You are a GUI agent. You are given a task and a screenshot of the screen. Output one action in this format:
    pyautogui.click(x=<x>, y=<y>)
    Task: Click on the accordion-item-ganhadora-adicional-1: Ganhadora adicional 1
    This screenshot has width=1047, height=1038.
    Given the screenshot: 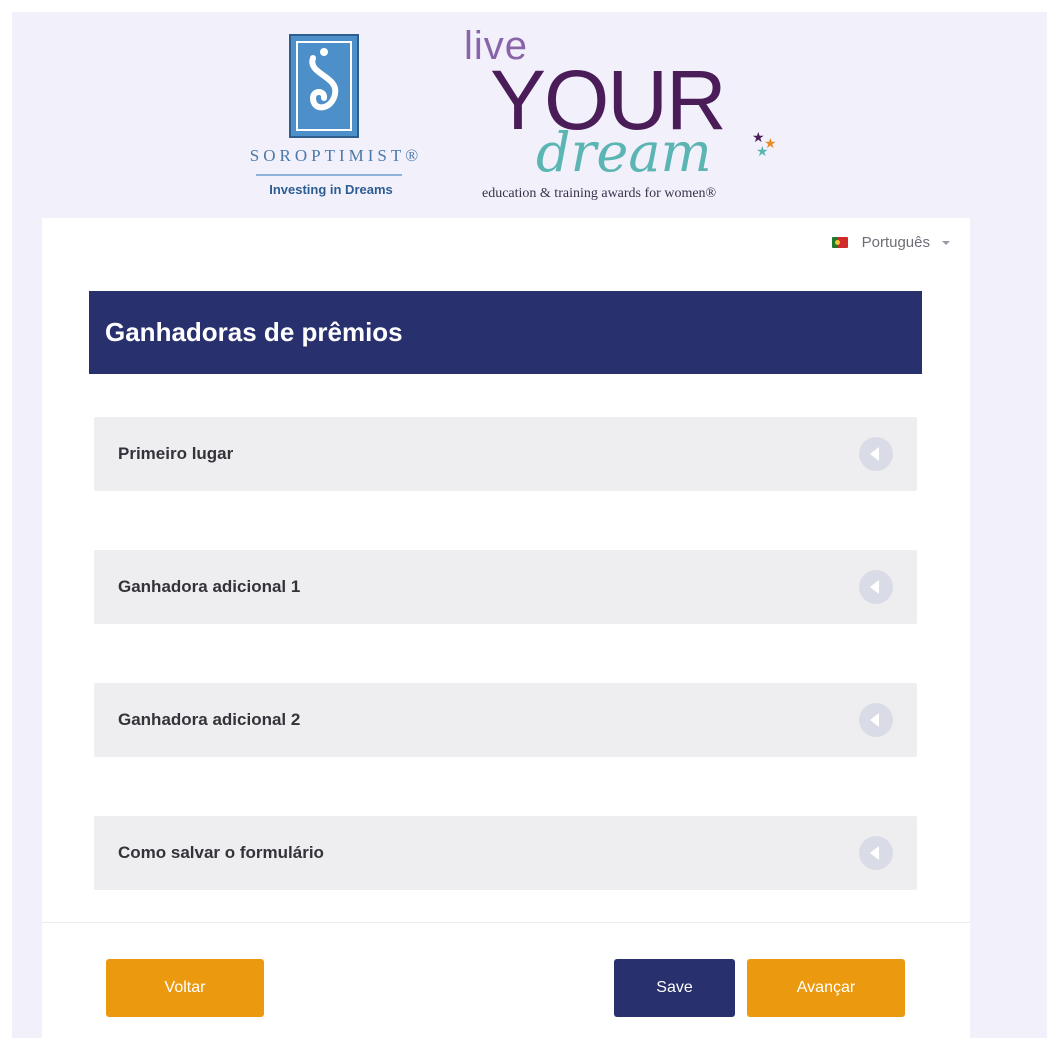 What is the action you would take?
    pyautogui.click(x=505, y=587)
    